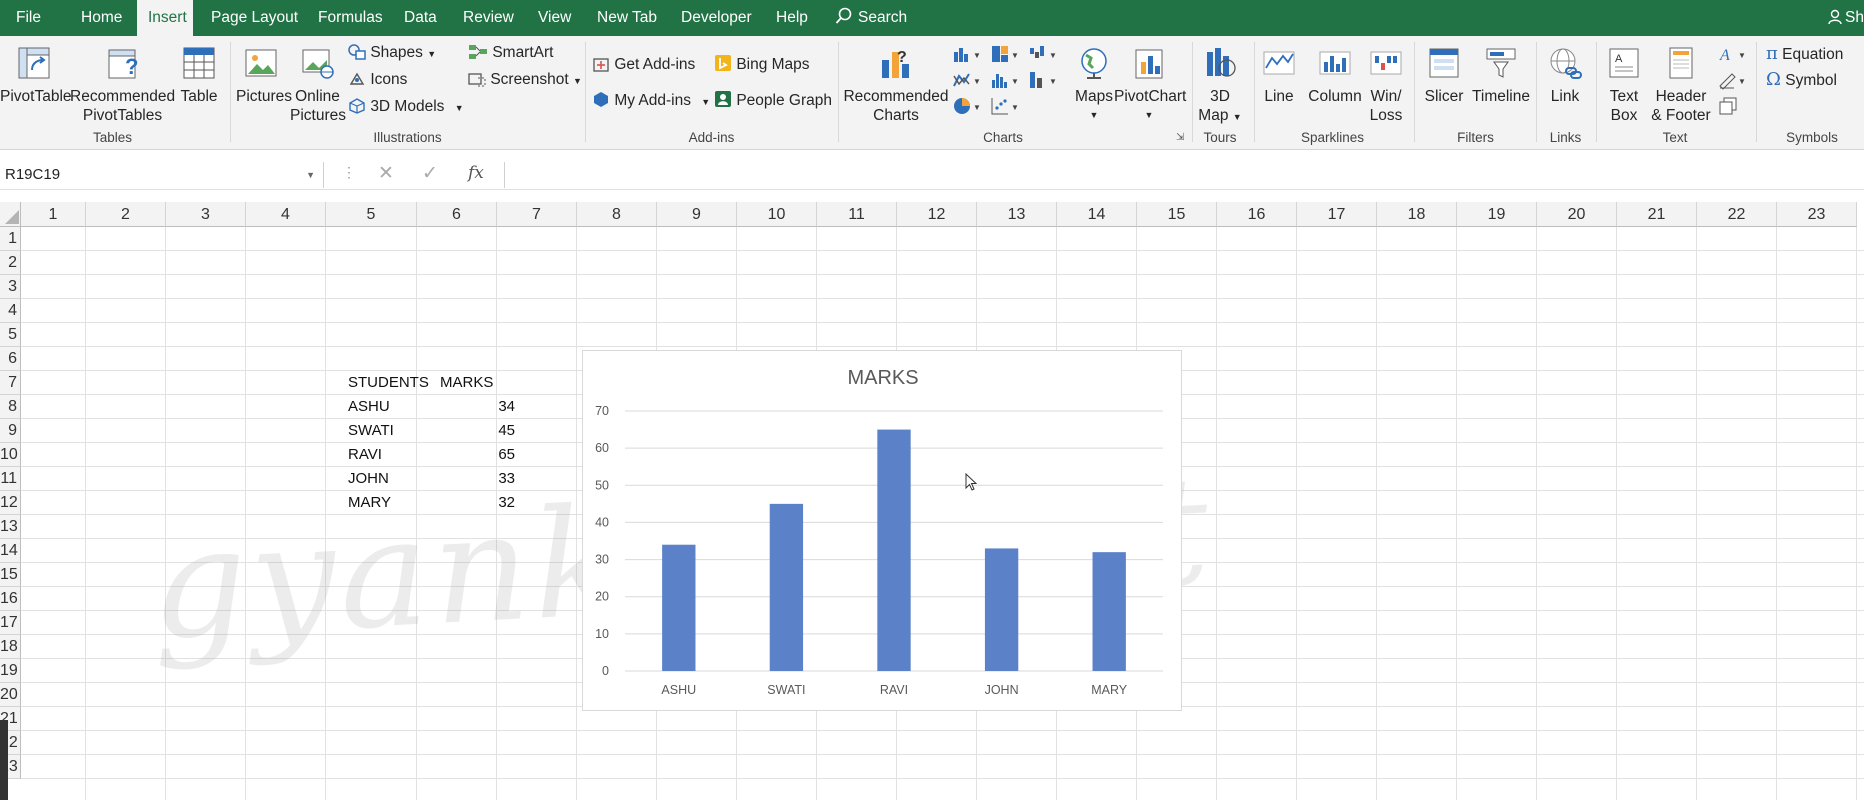 The image size is (1864, 800). I want to click on column-header: 5, so click(371, 214).